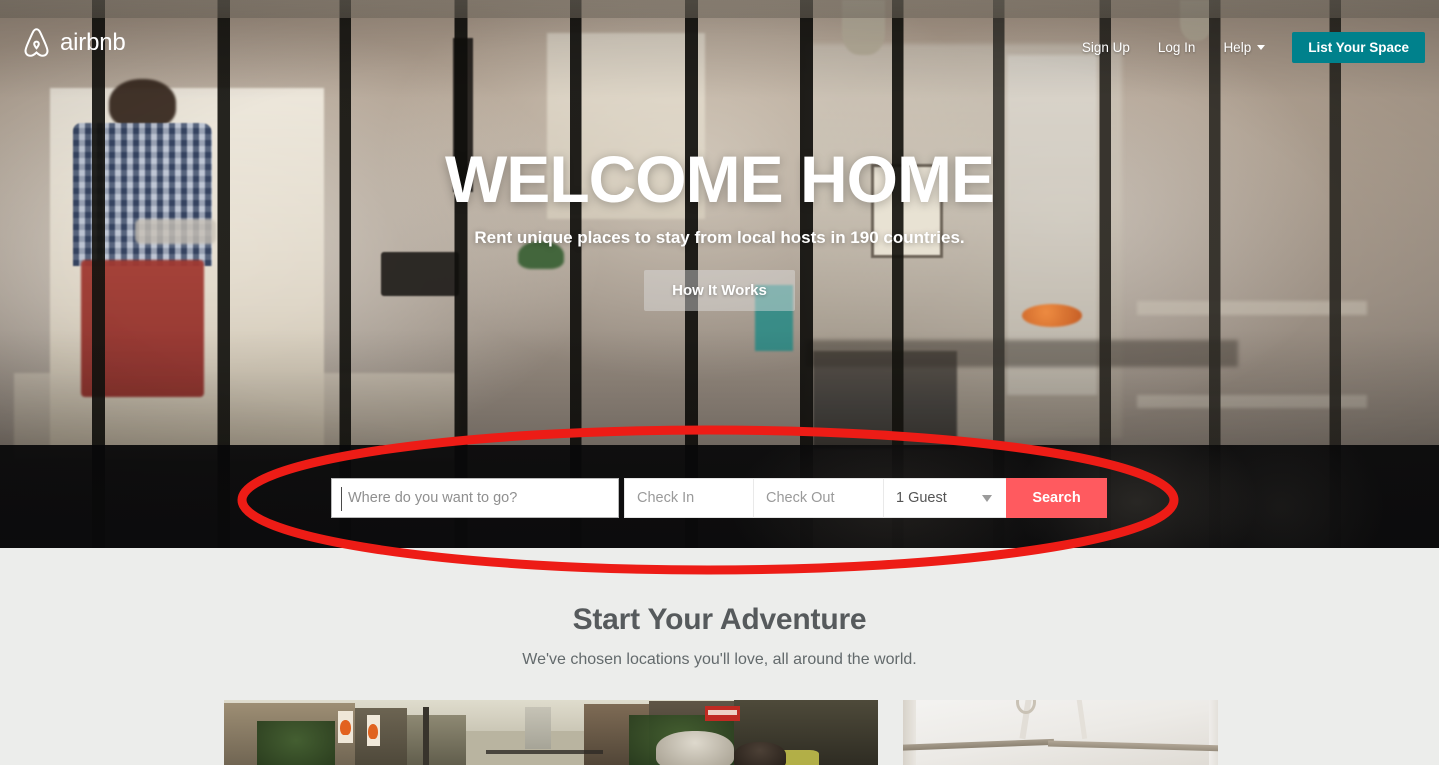  I want to click on nav-help-label: Help, so click(1237, 47).